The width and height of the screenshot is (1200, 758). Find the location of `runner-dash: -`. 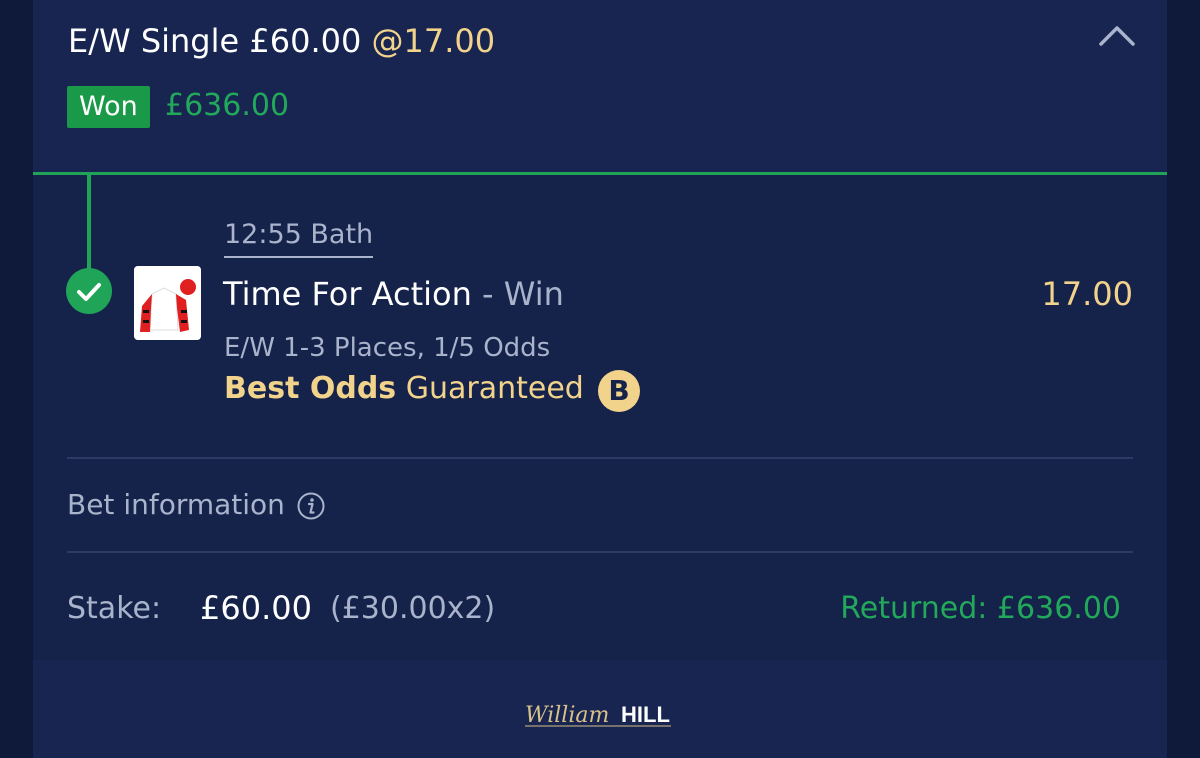

runner-dash: - is located at coordinates (488, 294).